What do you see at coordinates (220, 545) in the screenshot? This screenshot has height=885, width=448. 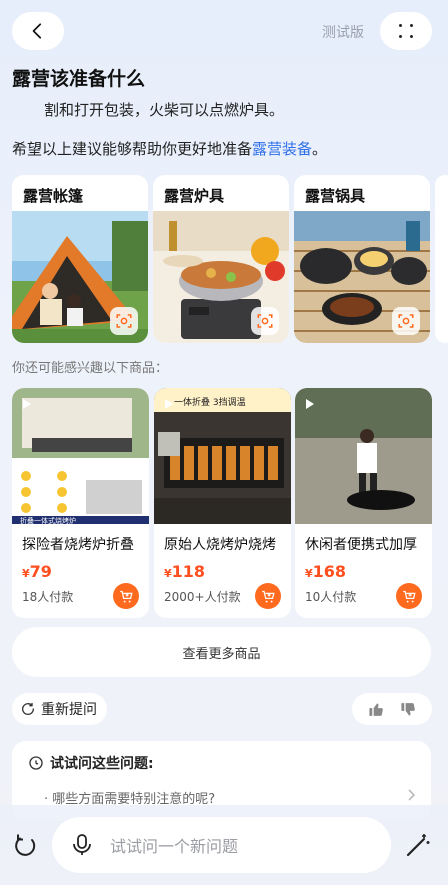 I see `product-name: 原始人烧烤炉烧烤` at bounding box center [220, 545].